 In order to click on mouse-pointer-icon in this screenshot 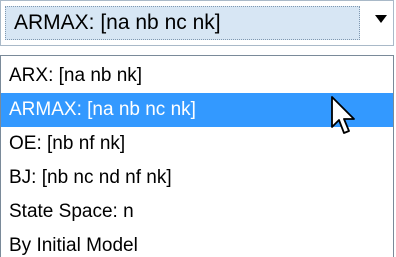, I will do `click(343, 115)`.